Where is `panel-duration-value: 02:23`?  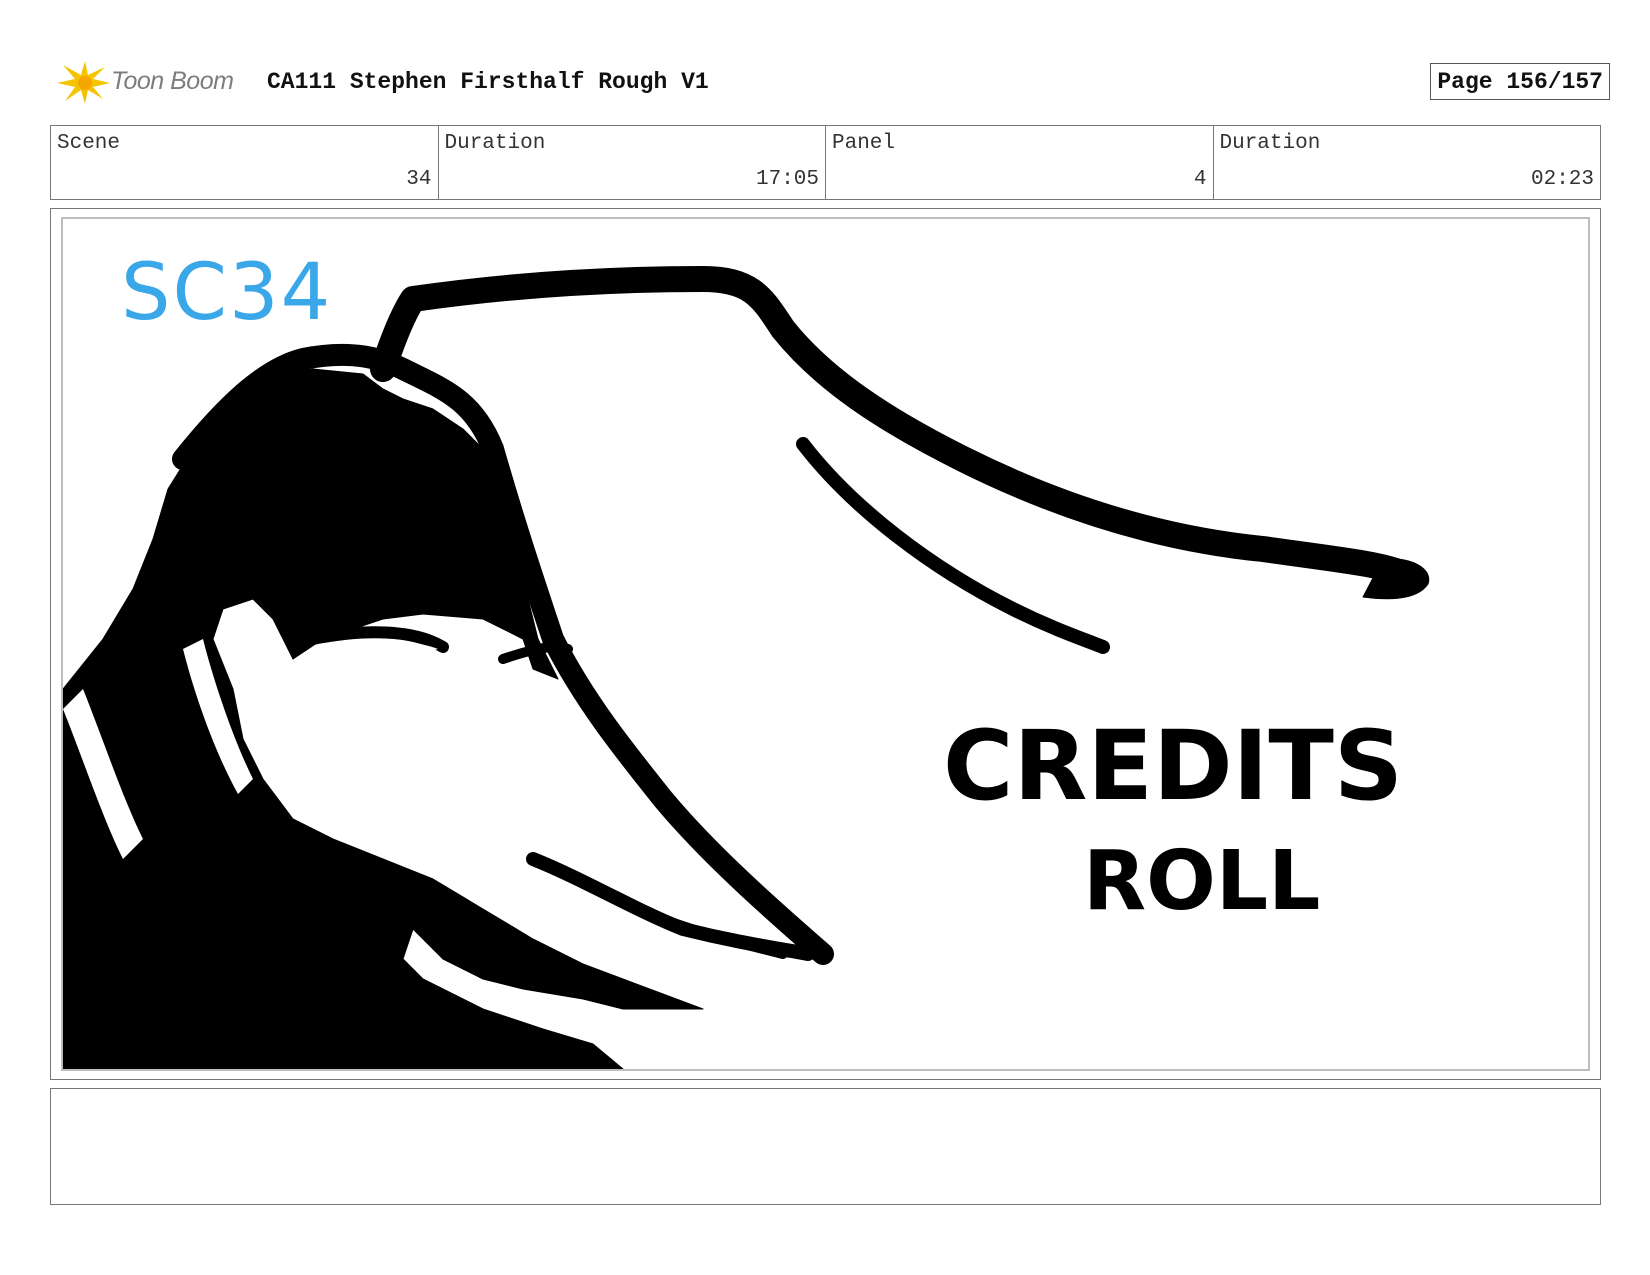
panel-duration-value: 02:23 is located at coordinates (1562, 179).